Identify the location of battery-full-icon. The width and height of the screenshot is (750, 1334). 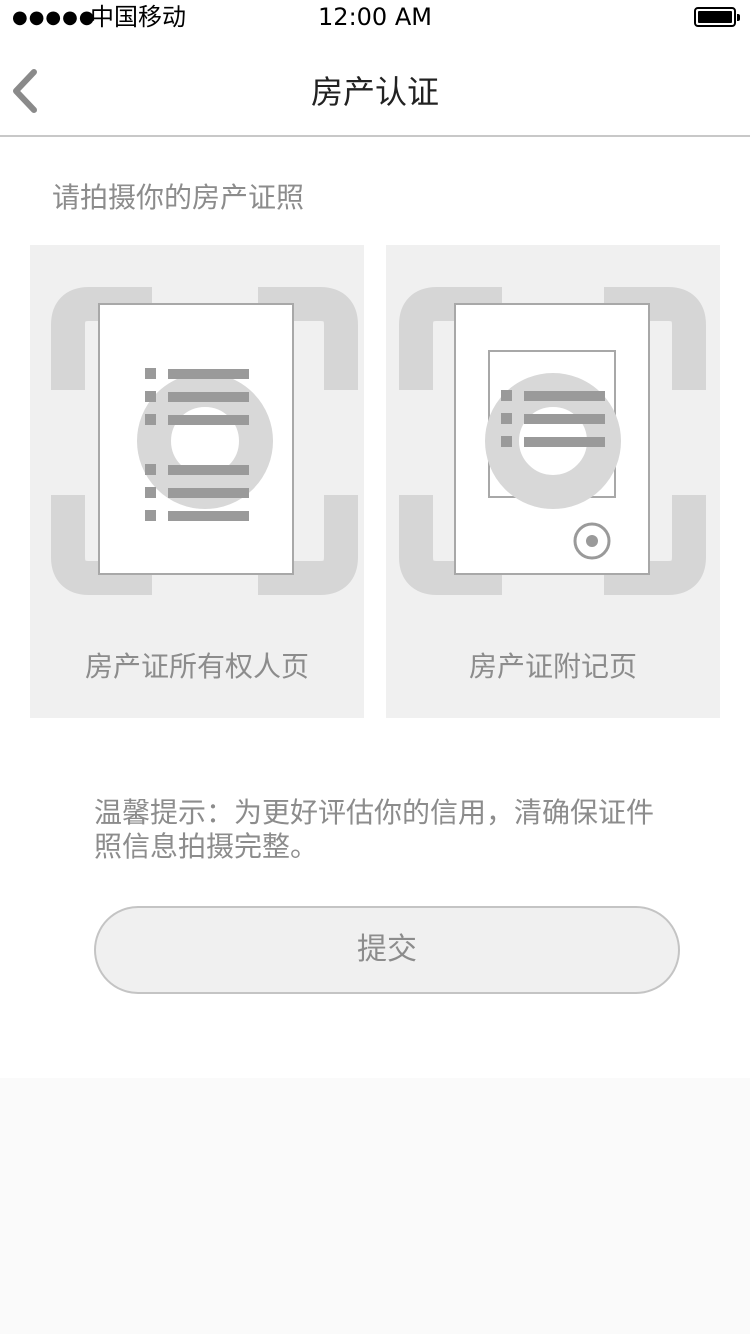
(717, 17).